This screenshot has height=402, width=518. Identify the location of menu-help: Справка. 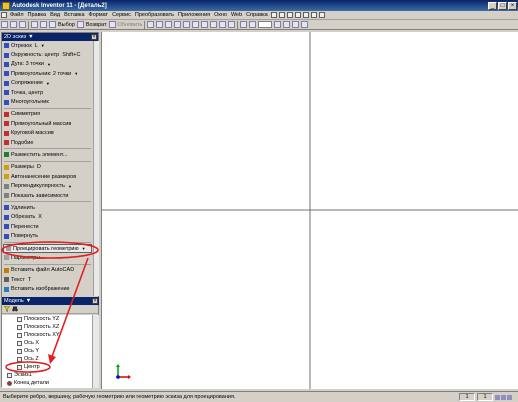
(257, 15).